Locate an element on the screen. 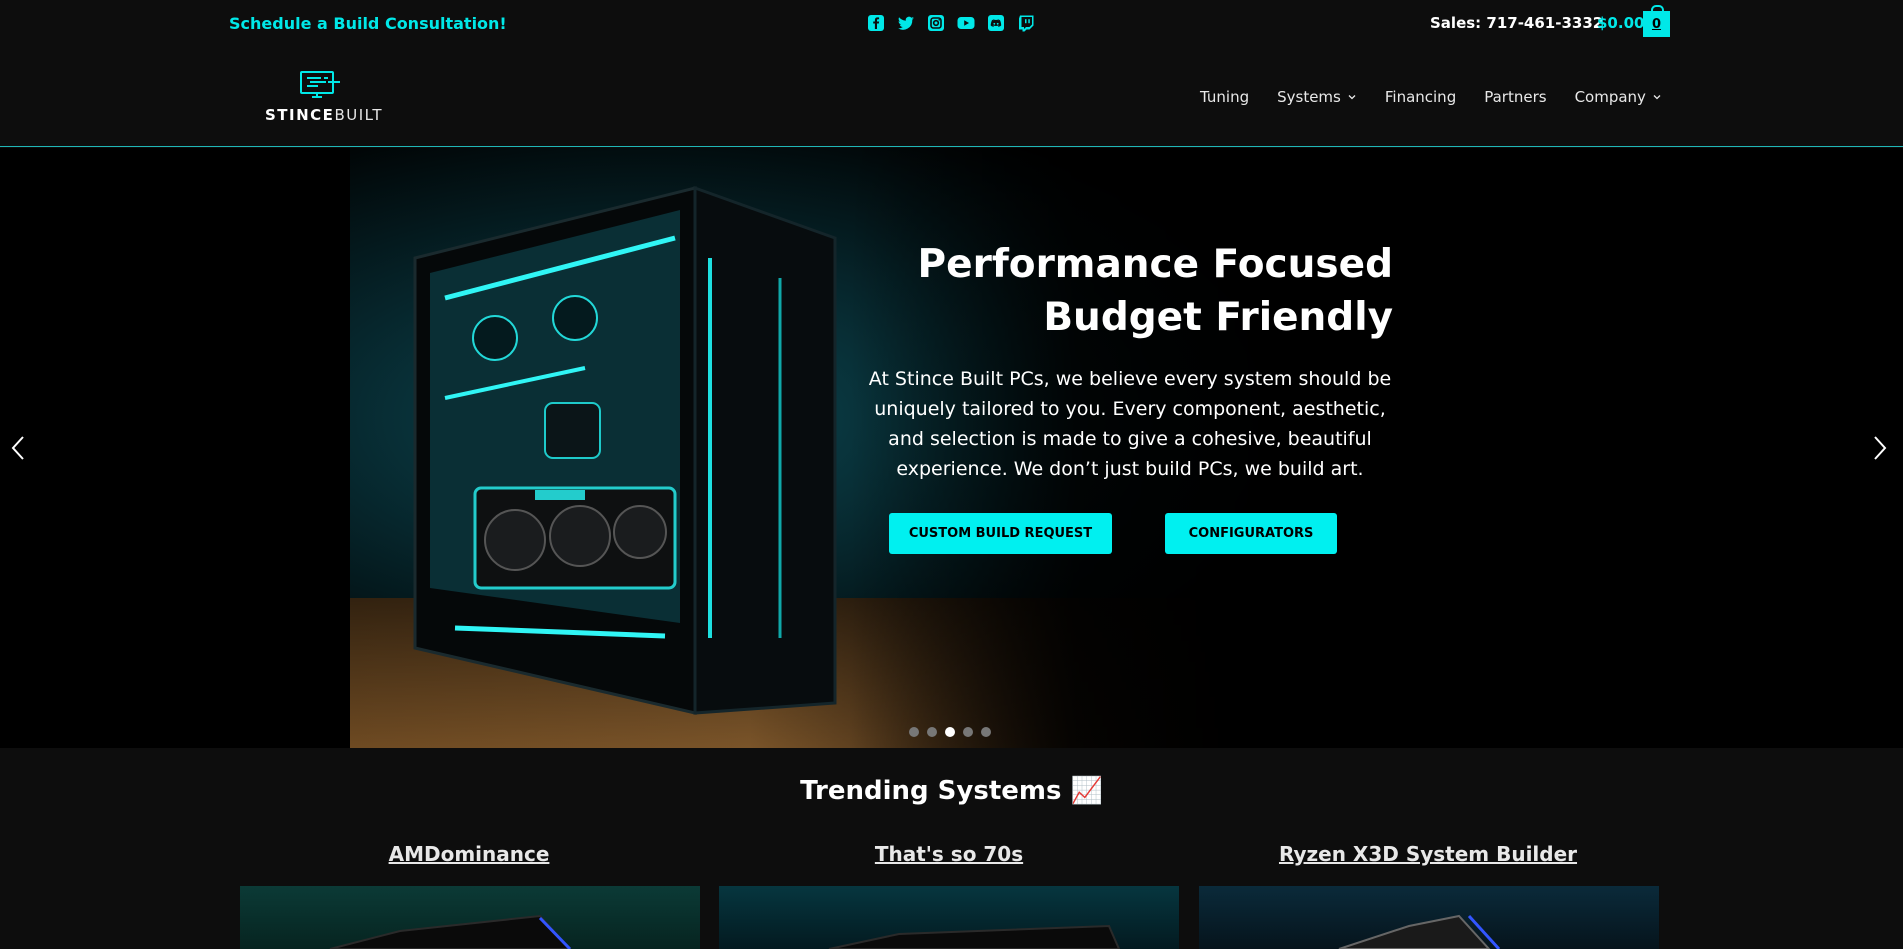 The image size is (1903, 949). cart-count-badge: 0 is located at coordinates (1656, 21).